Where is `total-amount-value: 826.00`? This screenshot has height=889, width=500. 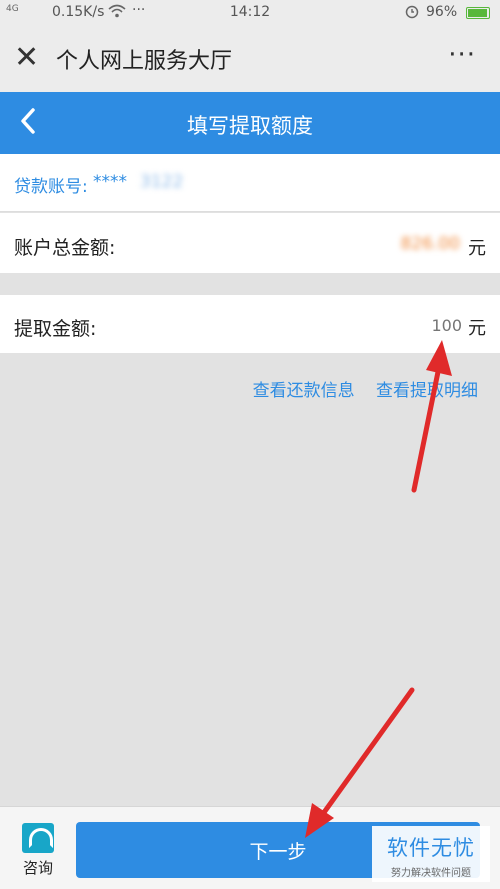 total-amount-value: 826.00 is located at coordinates (430, 244).